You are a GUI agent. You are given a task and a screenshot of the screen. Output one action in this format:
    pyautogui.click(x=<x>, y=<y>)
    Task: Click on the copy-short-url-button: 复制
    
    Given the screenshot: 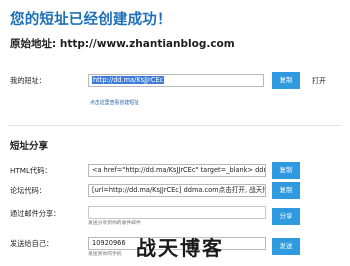 What is the action you would take?
    pyautogui.click(x=286, y=80)
    